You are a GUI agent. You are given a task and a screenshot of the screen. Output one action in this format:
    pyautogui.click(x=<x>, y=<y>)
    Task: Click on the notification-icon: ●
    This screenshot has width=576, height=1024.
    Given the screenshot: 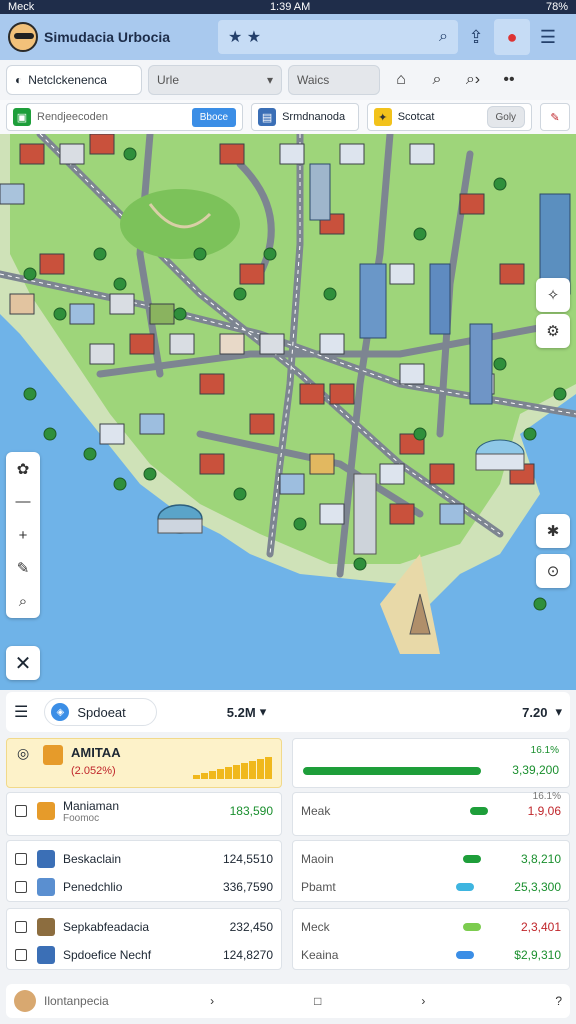 What is the action you would take?
    pyautogui.click(x=512, y=37)
    